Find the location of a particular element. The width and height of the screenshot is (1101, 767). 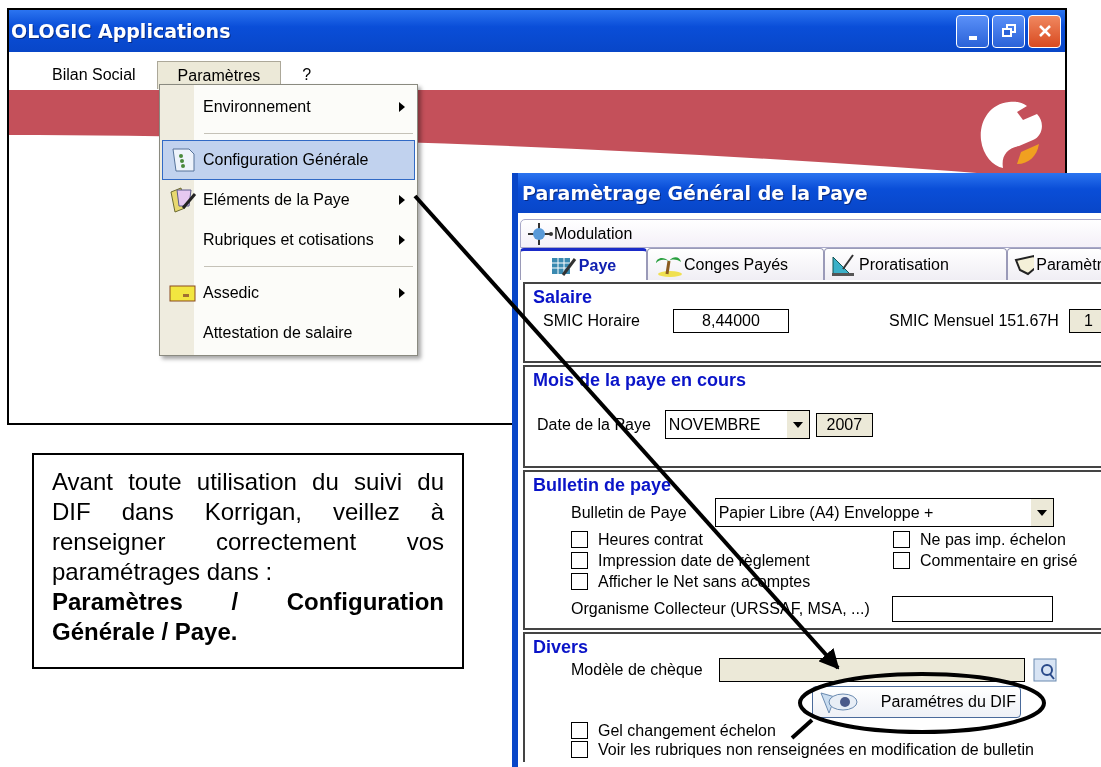

compass-icon is located at coordinates (540, 233).